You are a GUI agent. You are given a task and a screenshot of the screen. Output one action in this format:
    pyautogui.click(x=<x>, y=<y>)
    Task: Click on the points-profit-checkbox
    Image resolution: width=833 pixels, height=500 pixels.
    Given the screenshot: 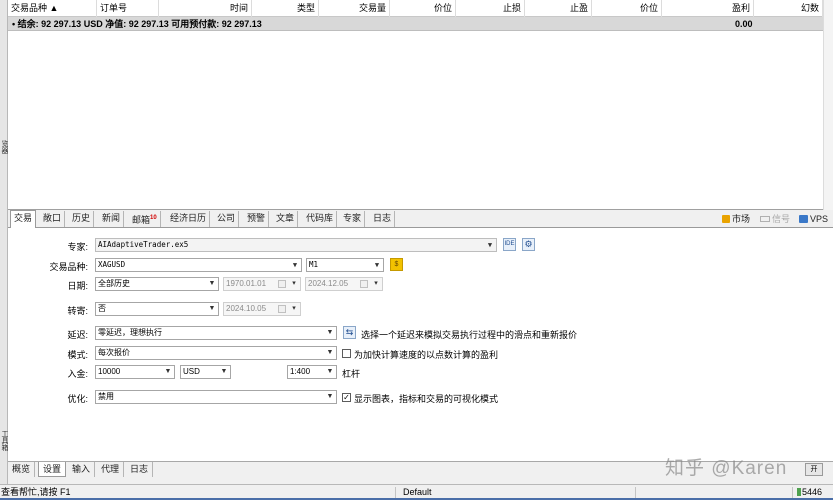 What is the action you would take?
    pyautogui.click(x=346, y=353)
    